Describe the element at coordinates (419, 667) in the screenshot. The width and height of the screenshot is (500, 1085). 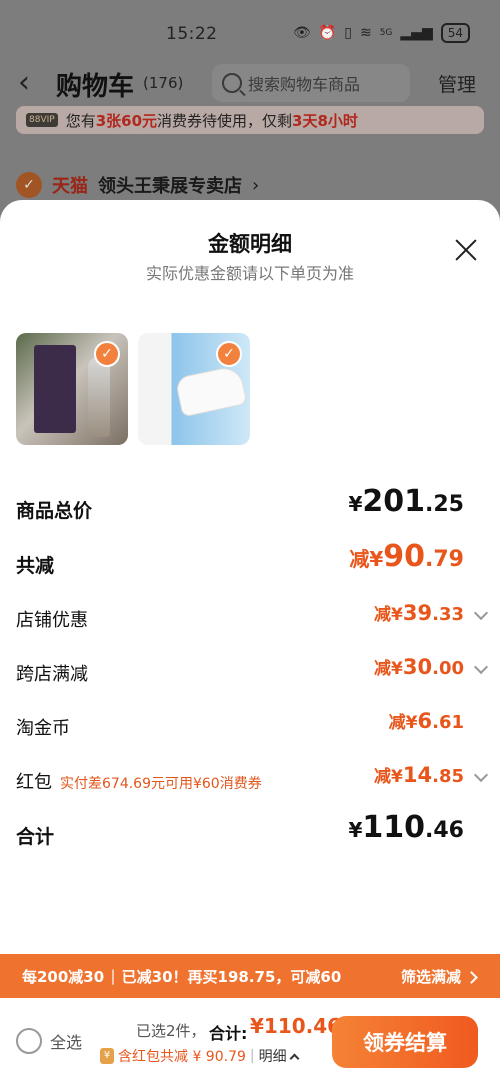
I see `price-row-value: 减¥30.00` at that location.